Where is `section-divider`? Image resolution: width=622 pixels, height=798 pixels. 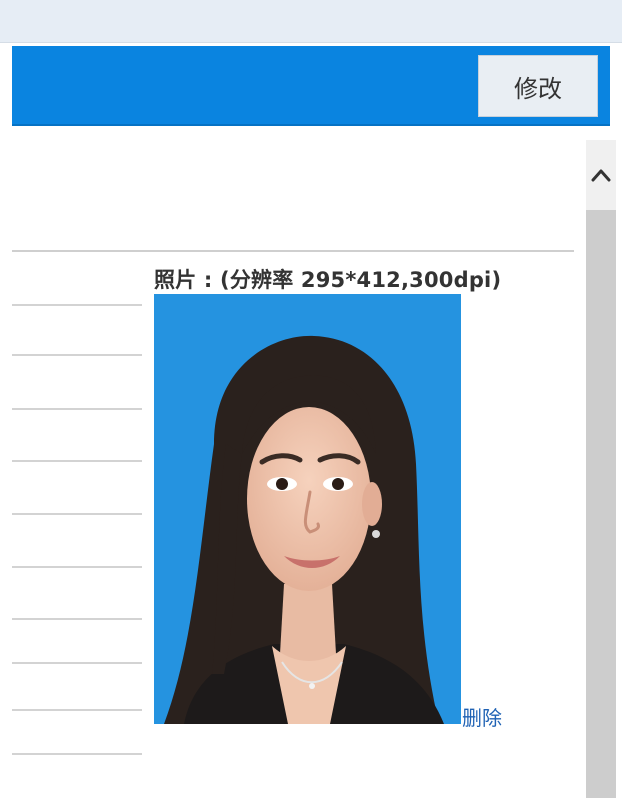
section-divider is located at coordinates (293, 251).